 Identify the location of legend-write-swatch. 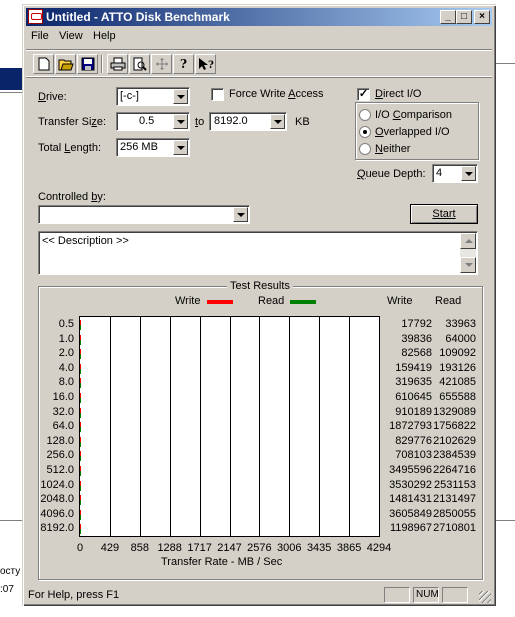
(220, 302).